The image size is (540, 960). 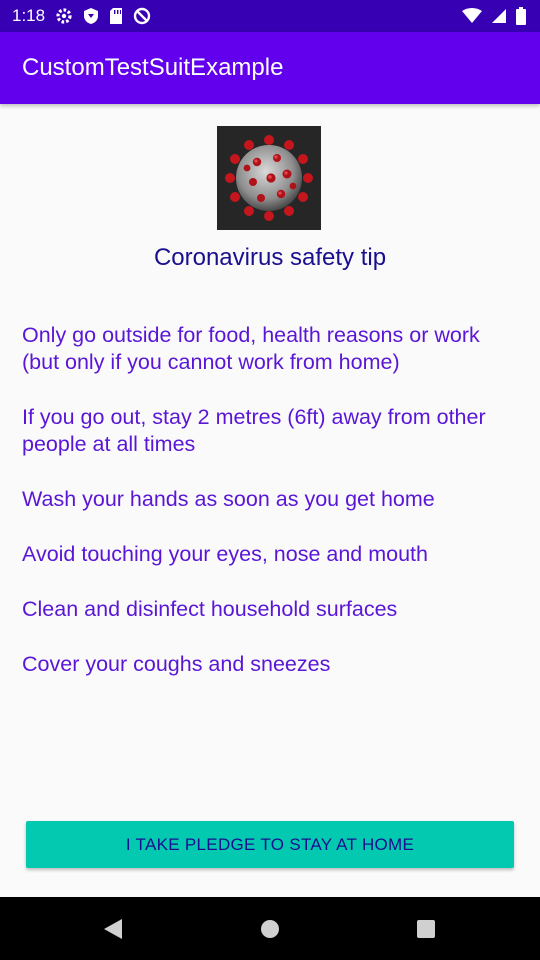 What do you see at coordinates (116, 16) in the screenshot?
I see `sd-card-icon` at bounding box center [116, 16].